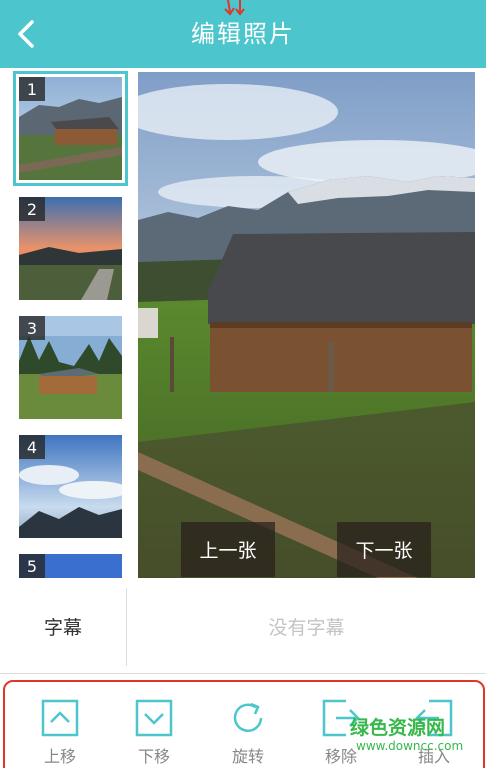 The image size is (486, 768). I want to click on thumbnail-number: 4, so click(32, 447).